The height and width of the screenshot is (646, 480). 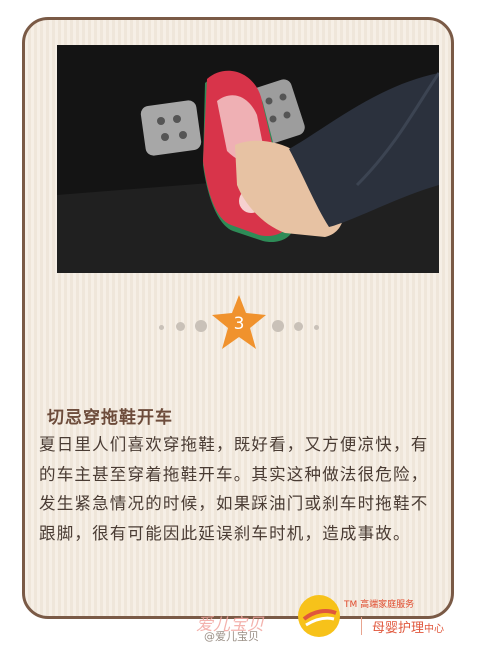 I want to click on step-number: 3, so click(x=239, y=324).